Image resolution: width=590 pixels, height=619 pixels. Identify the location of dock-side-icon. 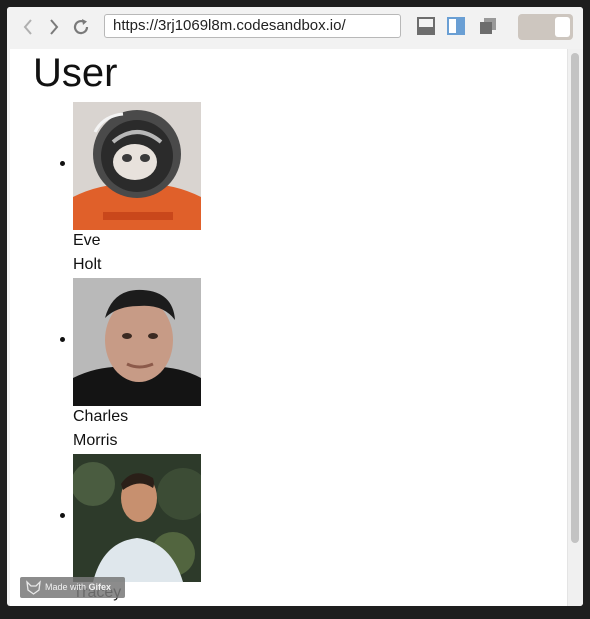
(456, 26).